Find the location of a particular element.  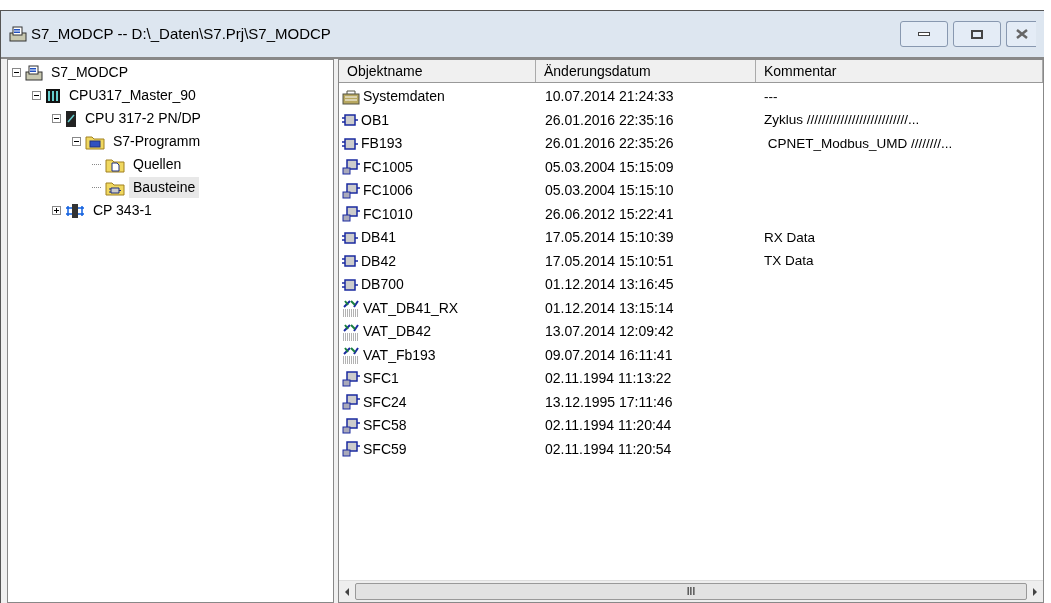

tree-item: Bausteine is located at coordinates (164, 187).